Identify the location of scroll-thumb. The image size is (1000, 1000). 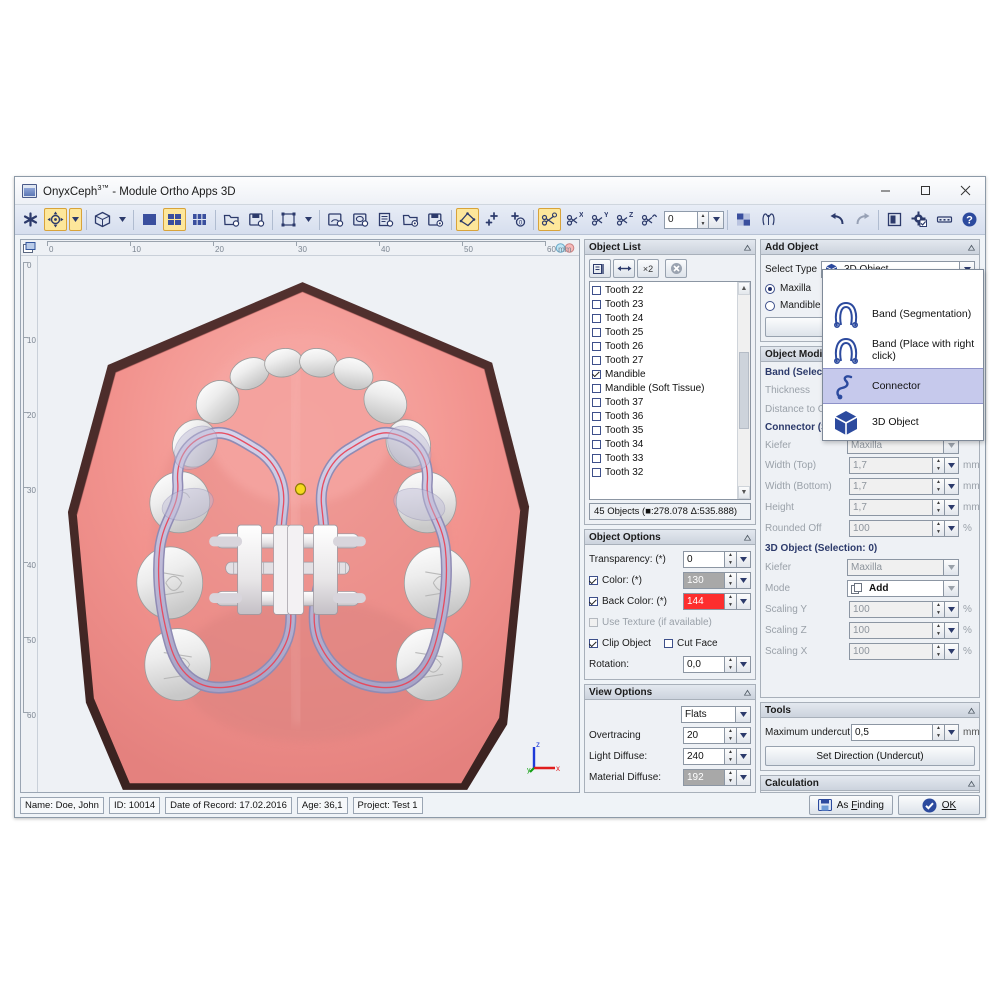
(744, 390).